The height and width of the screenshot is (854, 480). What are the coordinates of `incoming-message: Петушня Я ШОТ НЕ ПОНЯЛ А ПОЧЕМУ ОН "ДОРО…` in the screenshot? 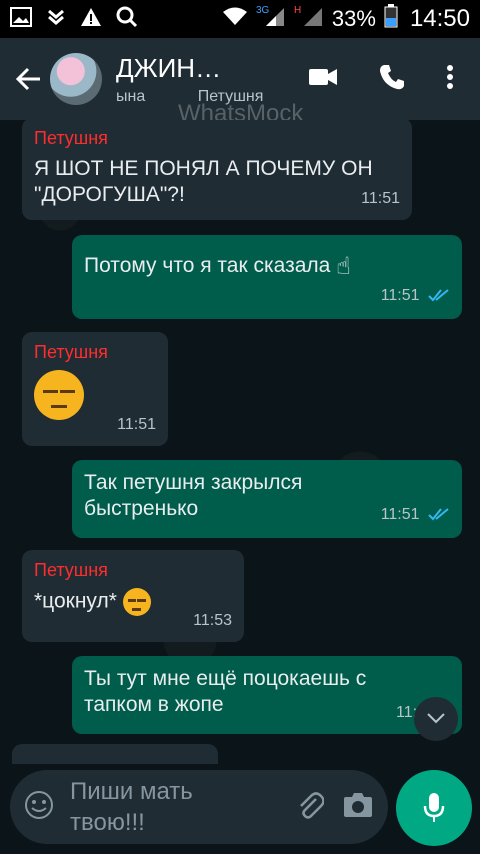 It's located at (217, 170).